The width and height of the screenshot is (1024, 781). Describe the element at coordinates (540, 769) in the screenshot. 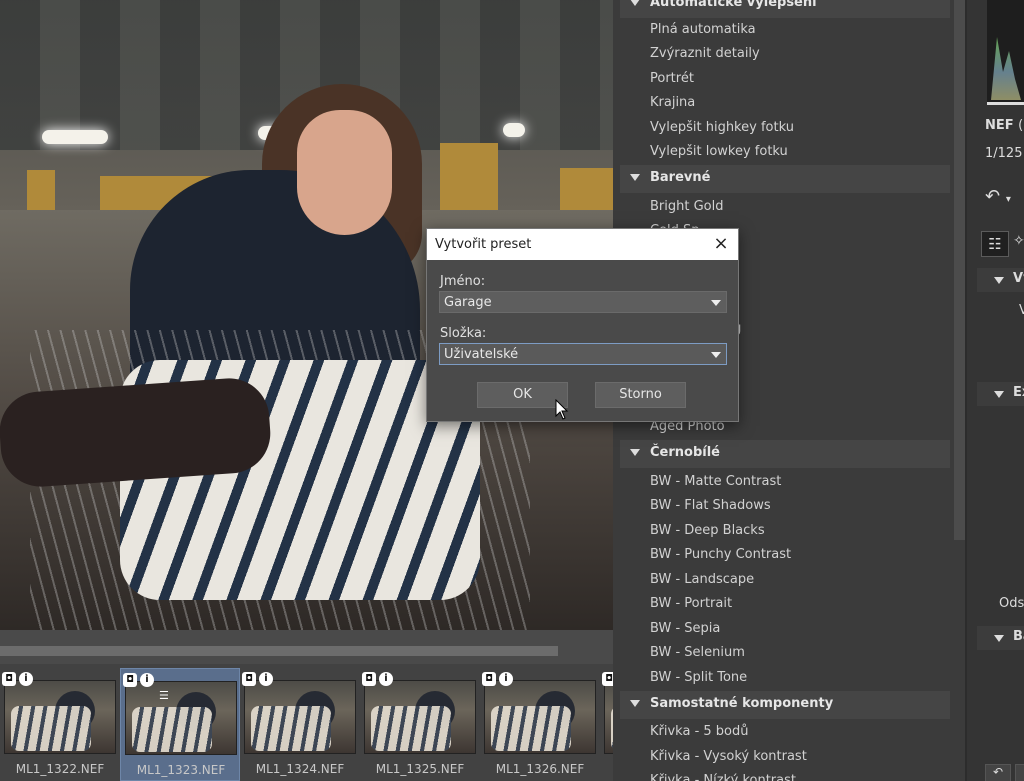

I see `thumbnail-name: ML1_1326.NEF` at that location.